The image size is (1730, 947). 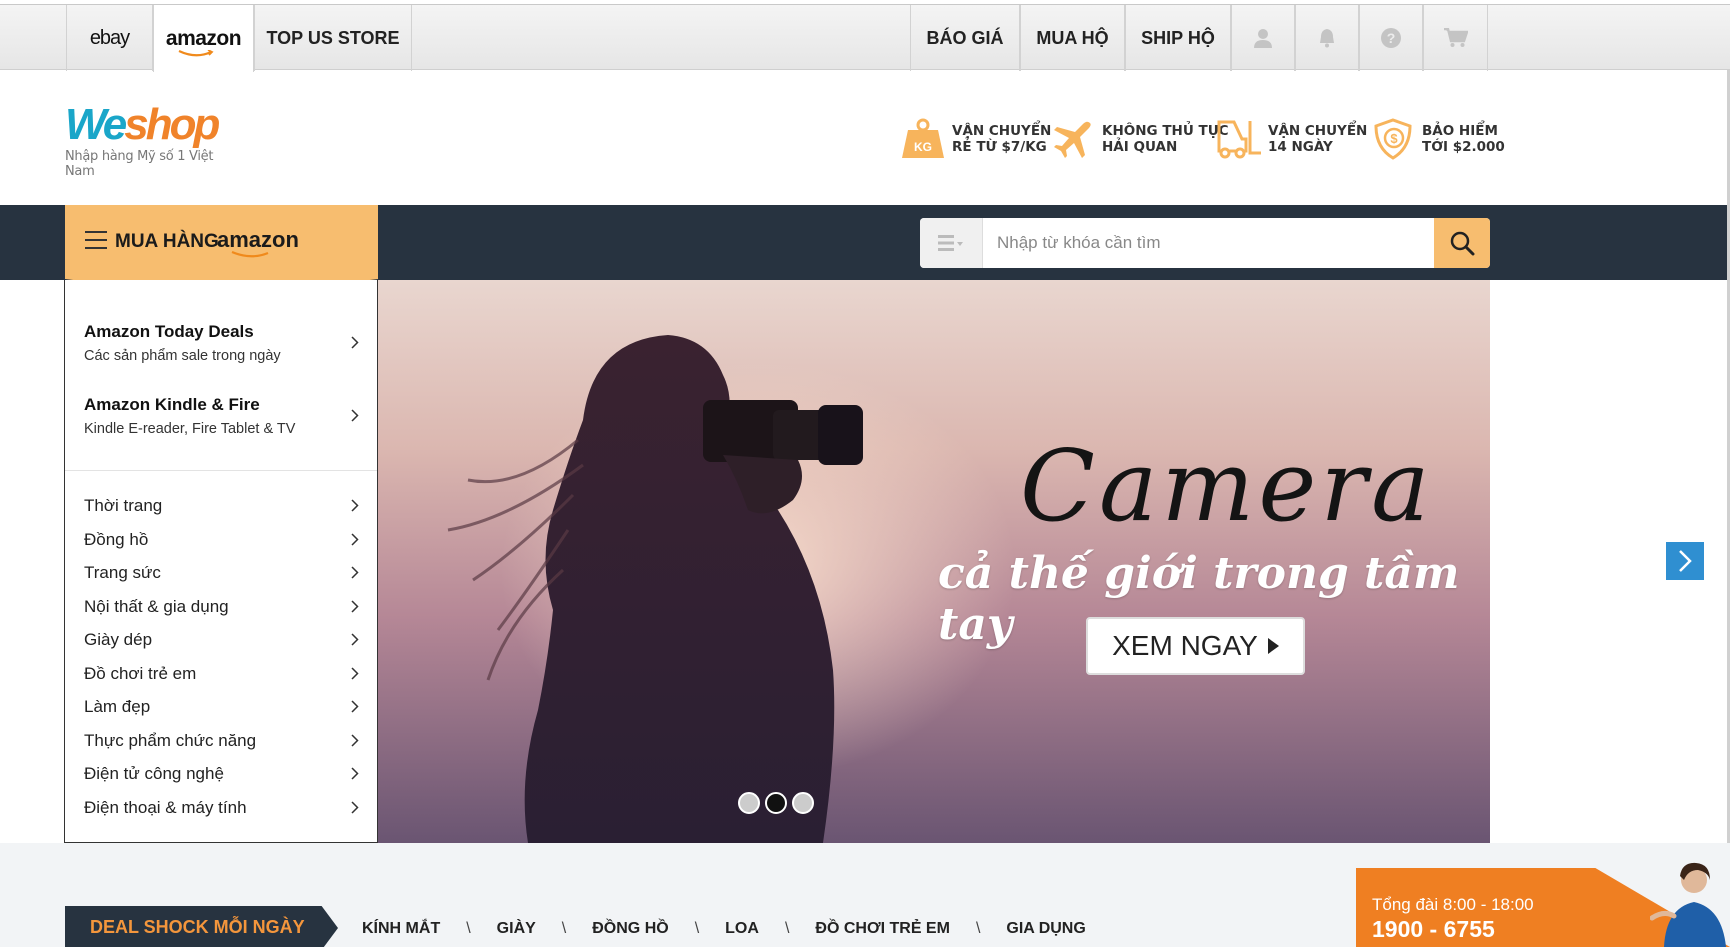 I want to click on brand-name-we: We, so click(x=96, y=124).